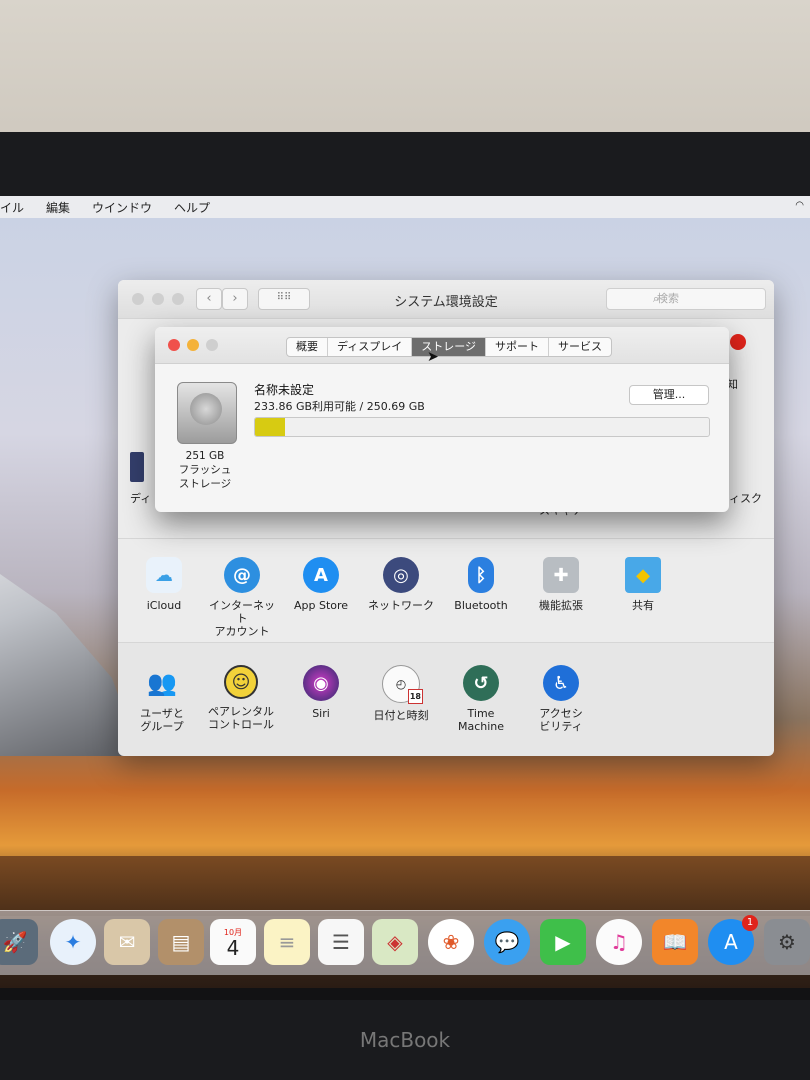 The image size is (810, 1080). I want to click on disk-type-line2: ストレージ, so click(205, 484).